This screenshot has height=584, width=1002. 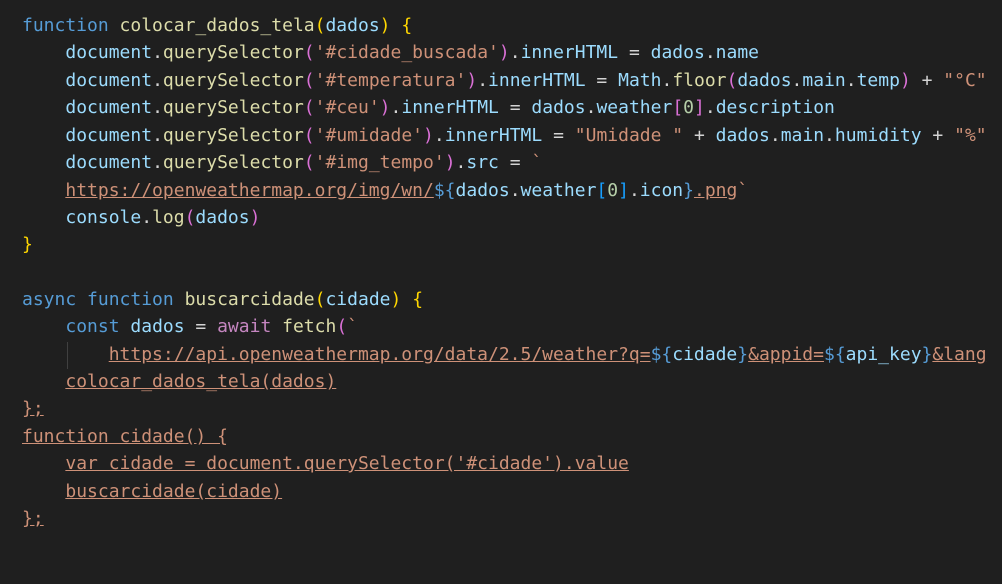 I want to click on code-line-14: colocar_dados_tela(dados), so click(x=179, y=381).